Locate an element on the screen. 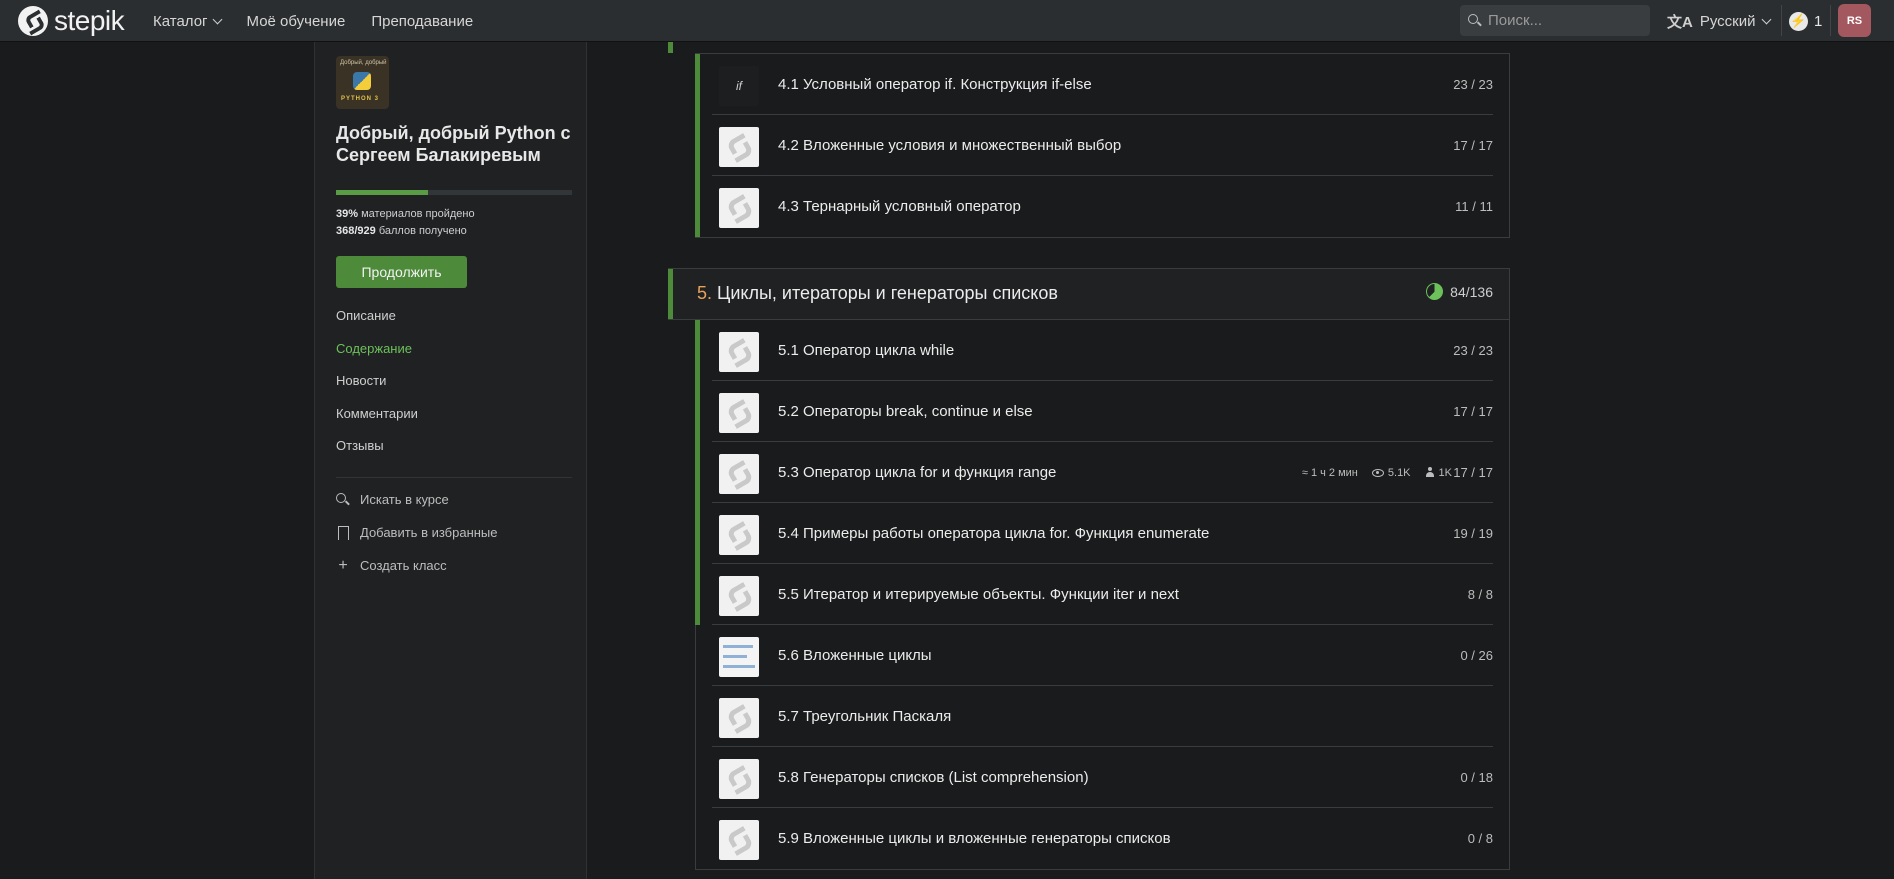  search-box is located at coordinates (1555, 20).